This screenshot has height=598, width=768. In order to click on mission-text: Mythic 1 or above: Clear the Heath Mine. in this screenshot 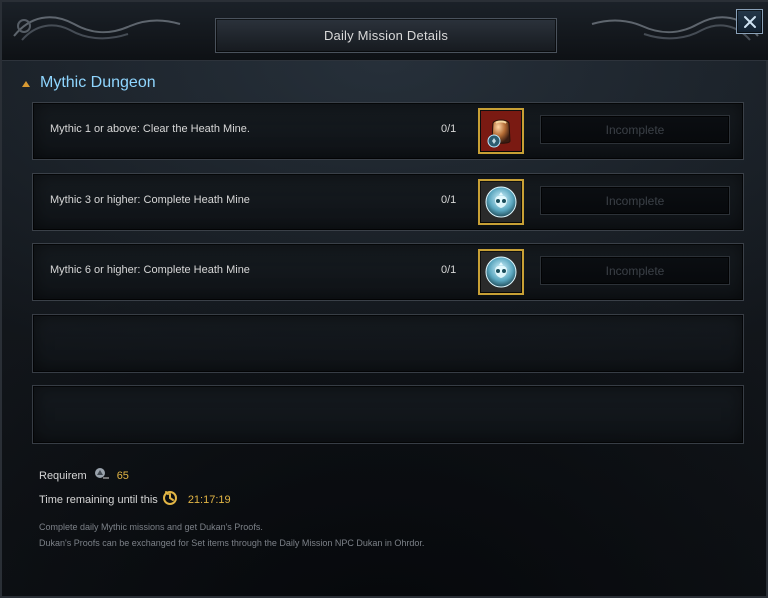, I will do `click(150, 129)`.